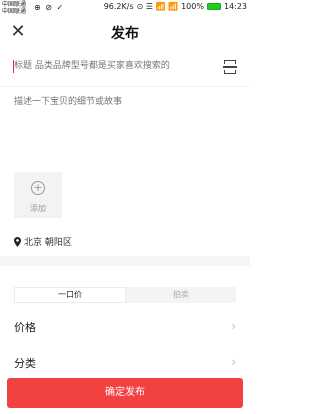  What do you see at coordinates (125, 86) in the screenshot?
I see `divider` at bounding box center [125, 86].